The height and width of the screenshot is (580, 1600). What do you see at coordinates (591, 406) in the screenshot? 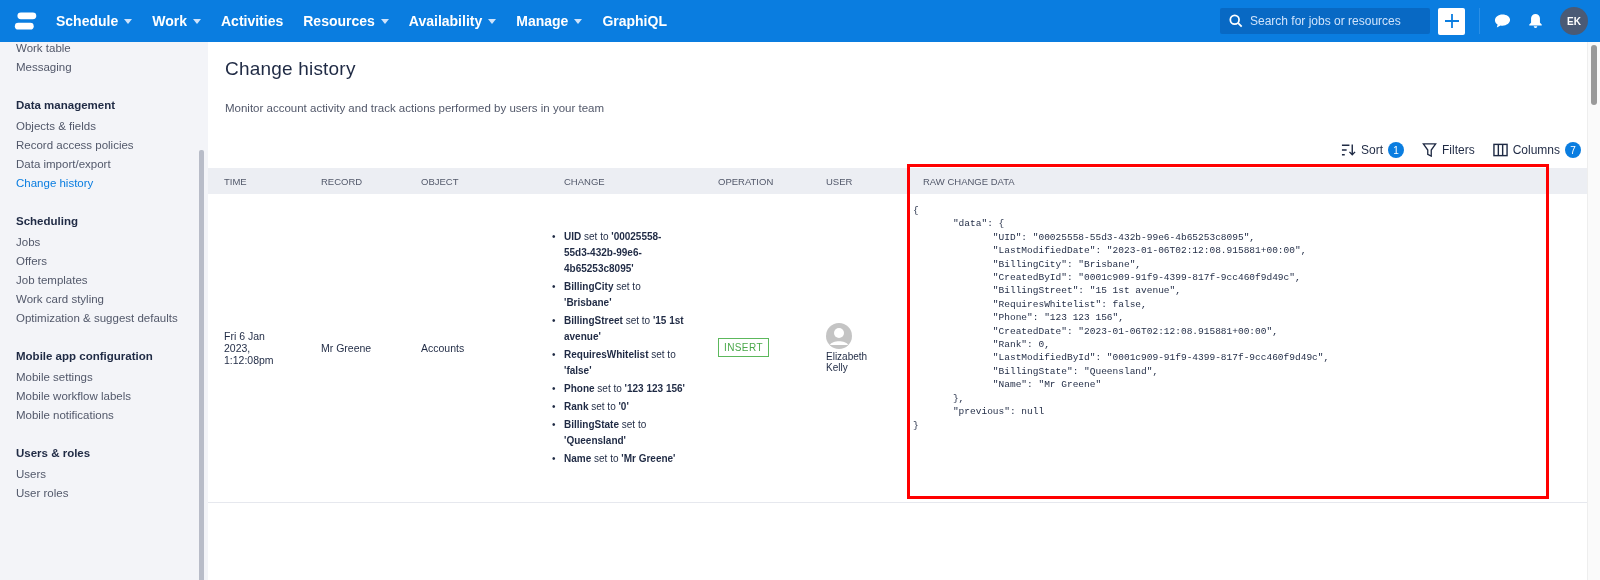
I see `change-item: • Rank set to '0'` at bounding box center [591, 406].